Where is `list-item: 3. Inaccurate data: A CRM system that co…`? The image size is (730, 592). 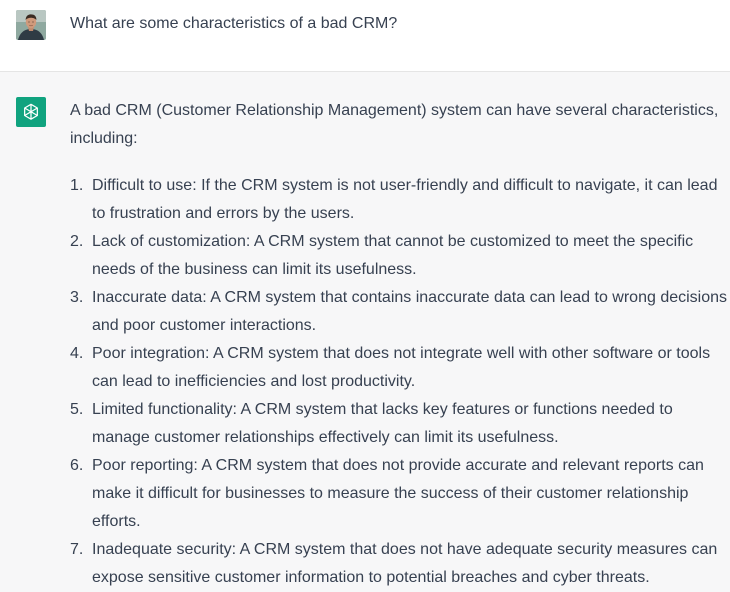
list-item: 3. Inaccurate data: A CRM system that co… is located at coordinates (400, 312).